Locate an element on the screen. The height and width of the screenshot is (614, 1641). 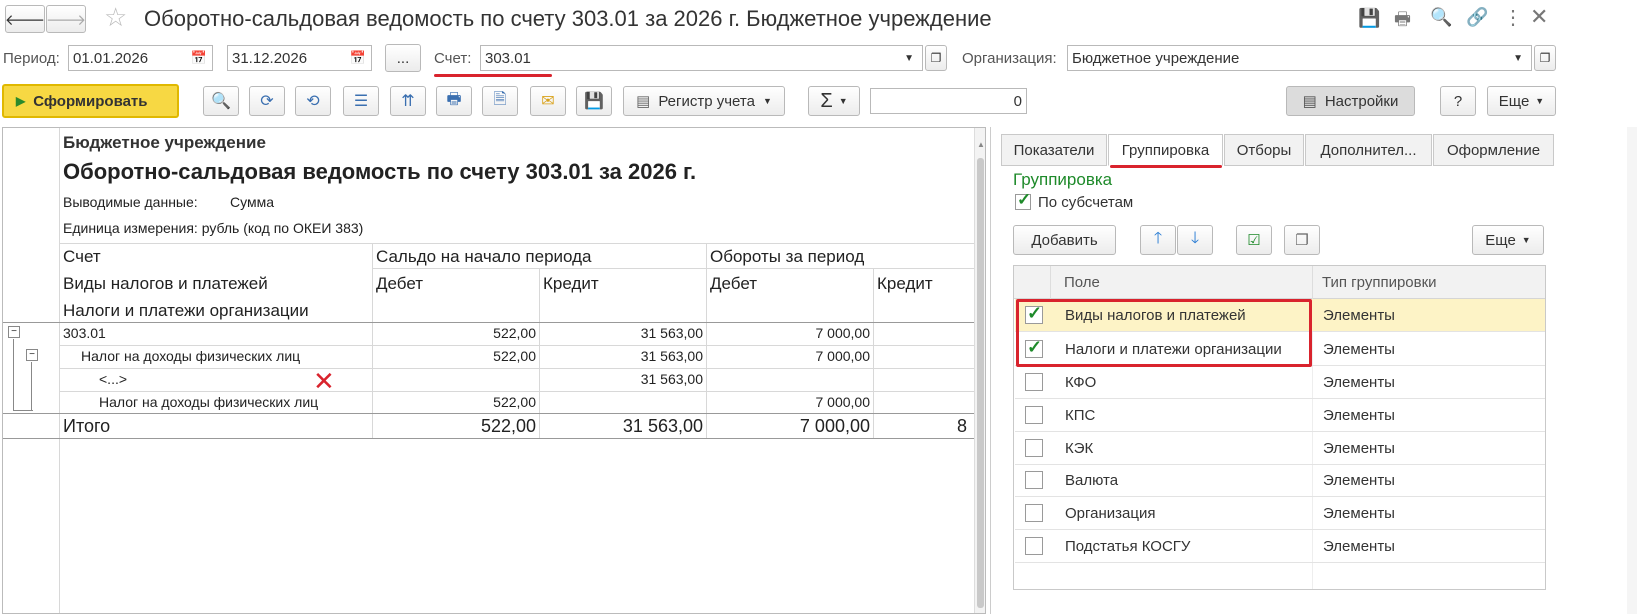
printer-icon: 🖶 is located at coordinates (454, 99).